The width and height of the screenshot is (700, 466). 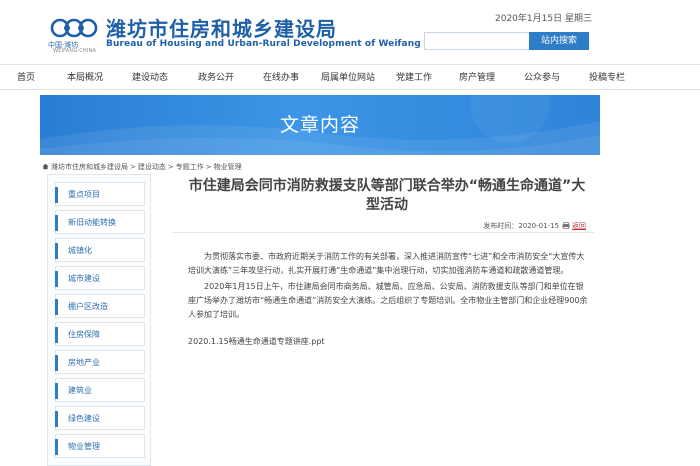 I want to click on sidebar-item-construction-industry: 建筑业, so click(x=100, y=390).